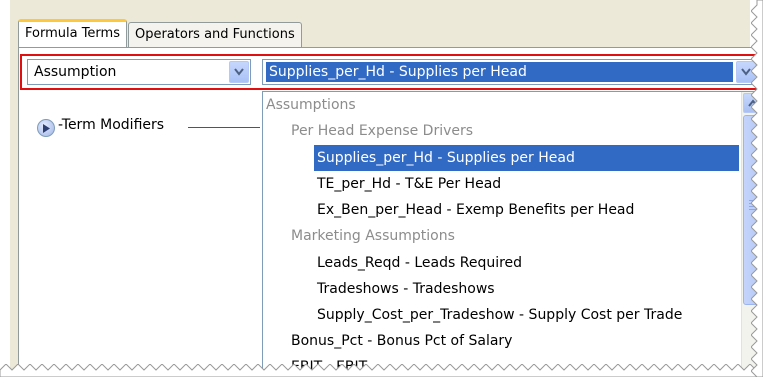 This screenshot has height=377, width=763. I want to click on list-item: TE_per_Hd - T&E Per Head, so click(409, 184).